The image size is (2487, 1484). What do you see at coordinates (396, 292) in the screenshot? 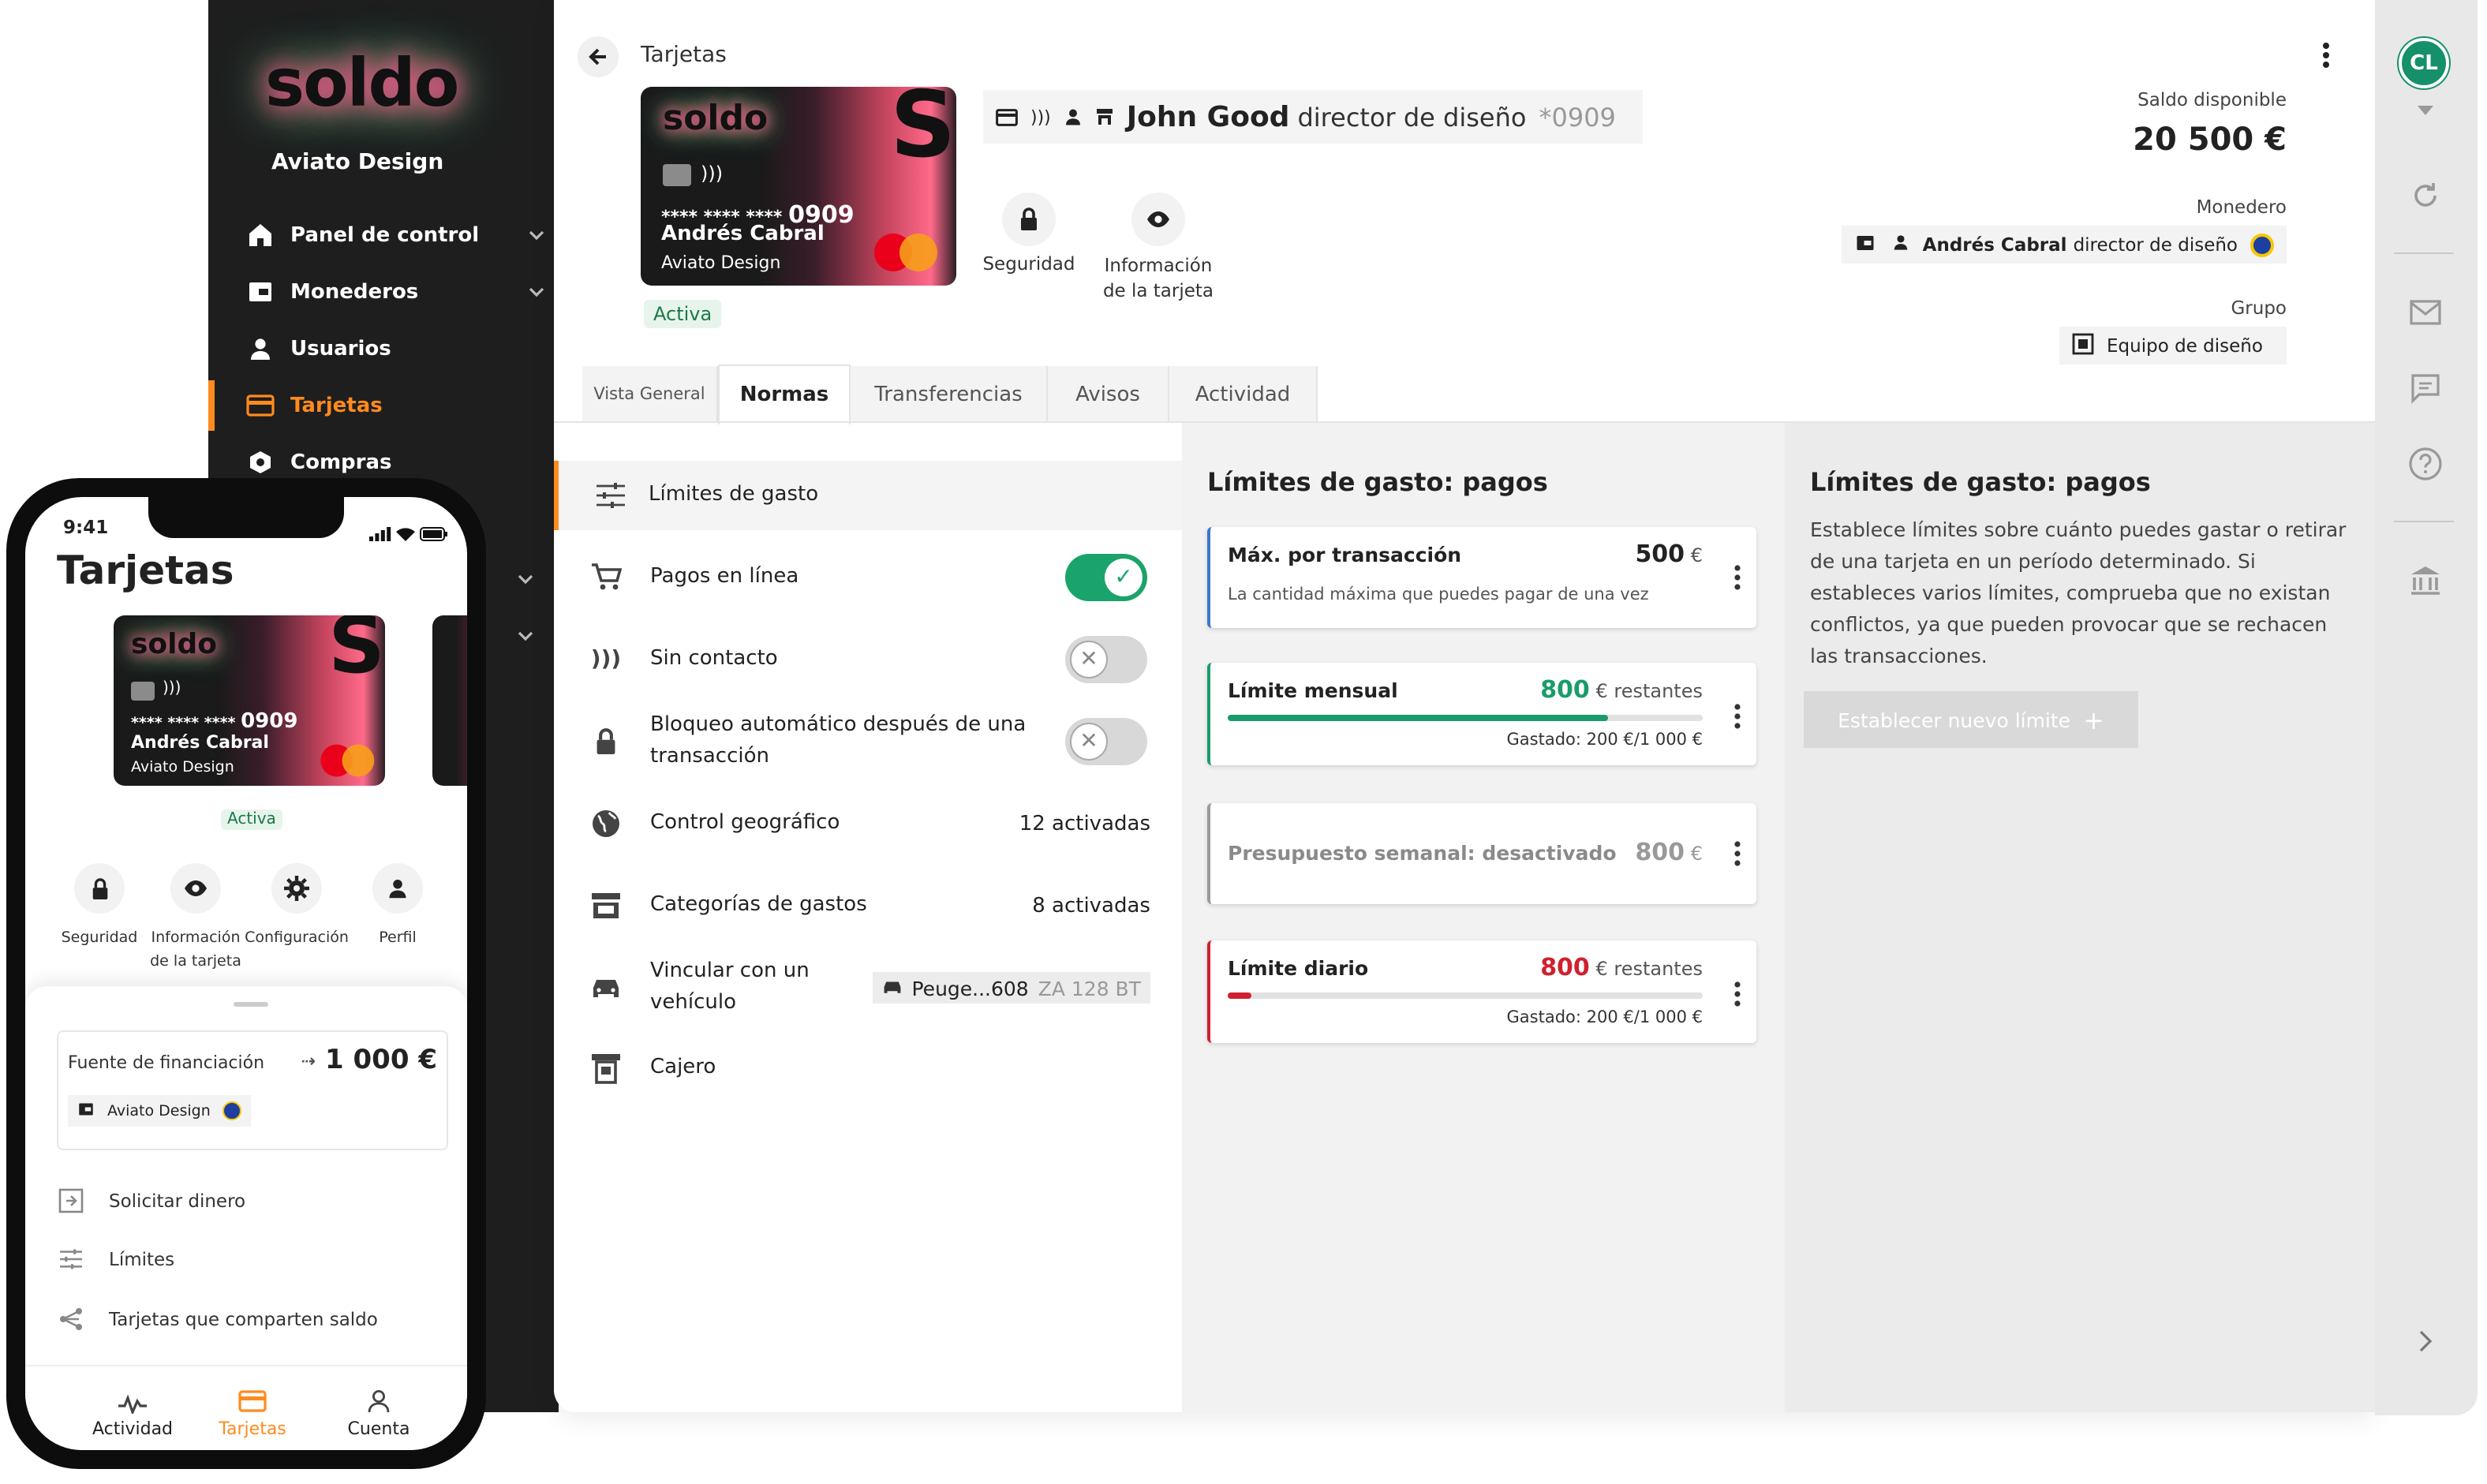
I see `sidebar-item-wallets: Monederos` at bounding box center [396, 292].